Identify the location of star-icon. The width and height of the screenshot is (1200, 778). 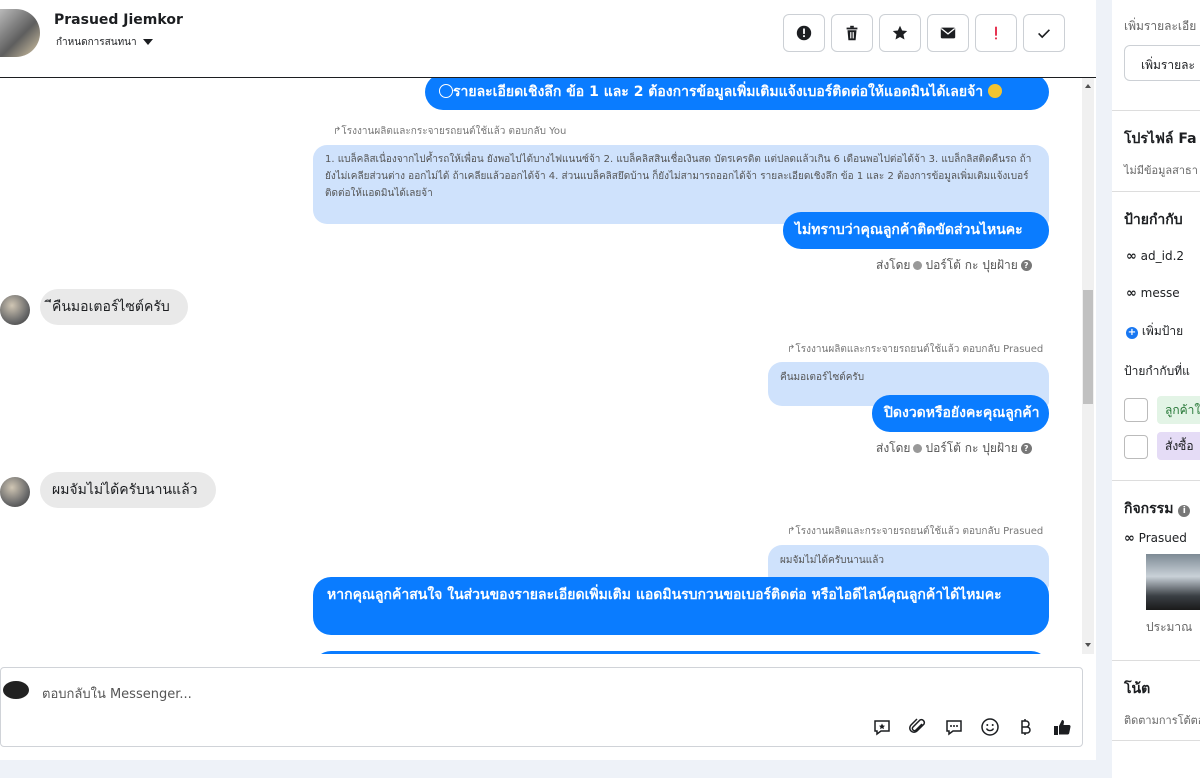
(900, 32).